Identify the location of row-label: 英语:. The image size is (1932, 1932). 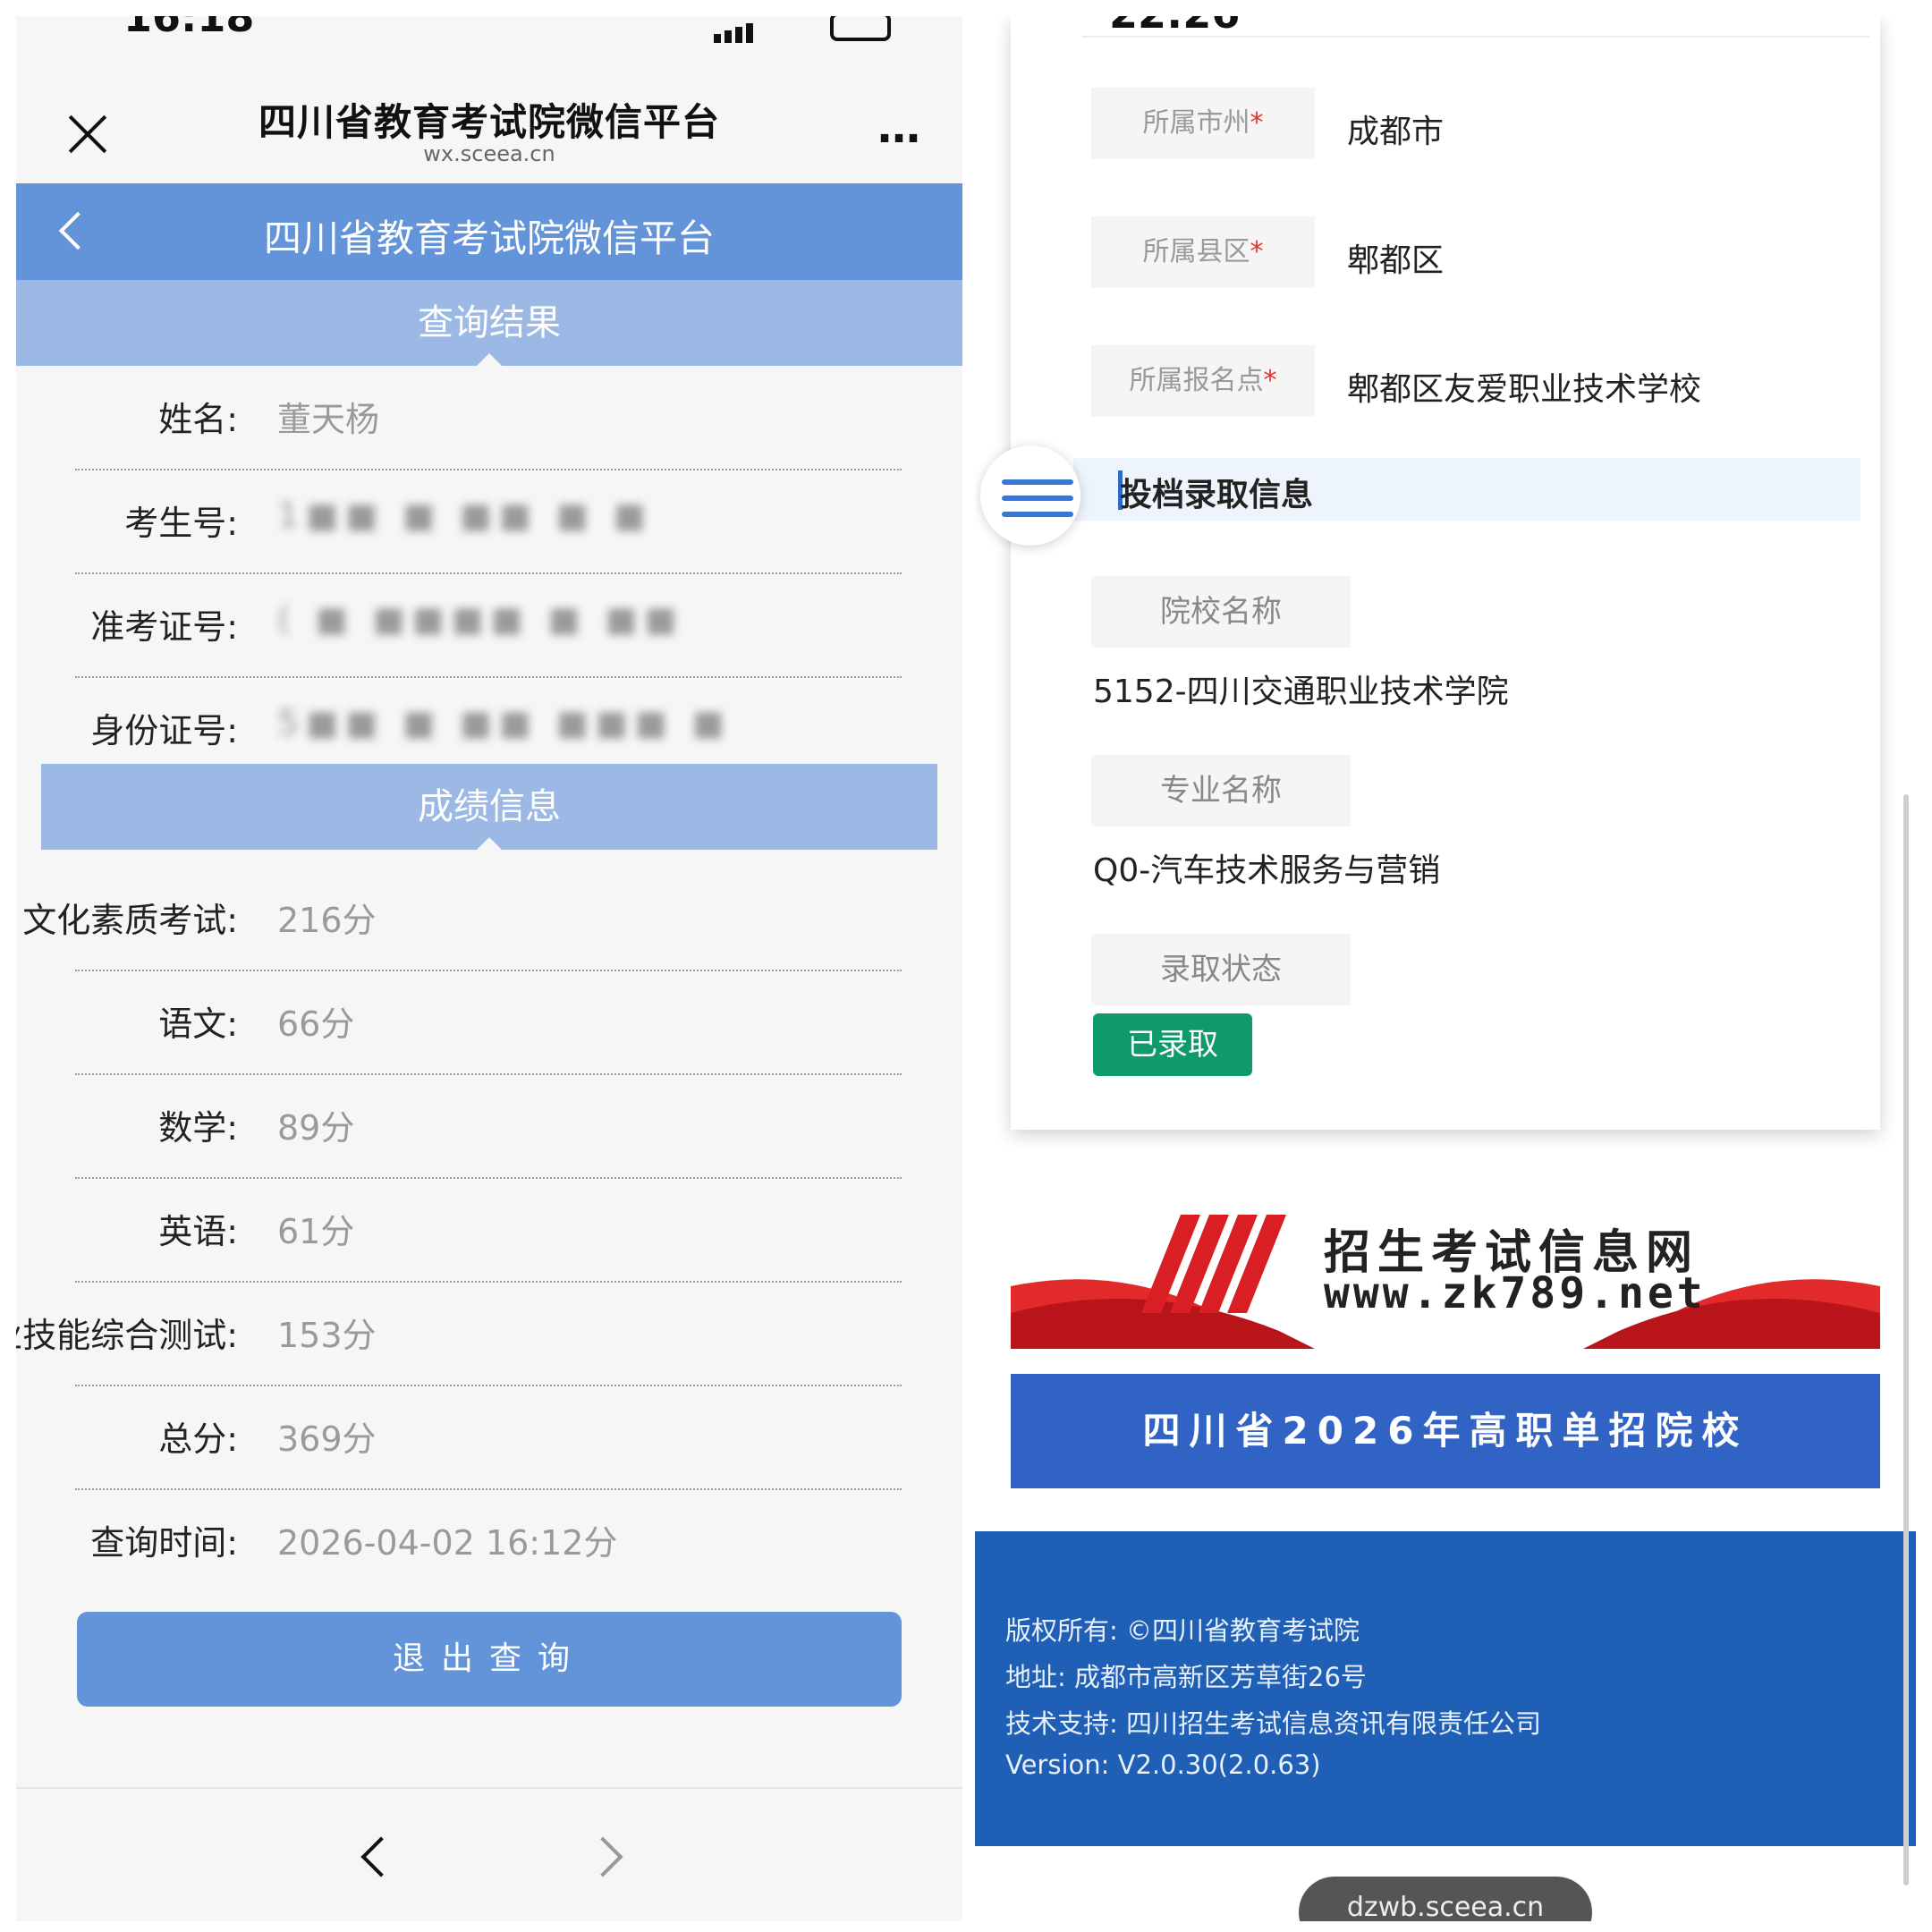
(198, 1231).